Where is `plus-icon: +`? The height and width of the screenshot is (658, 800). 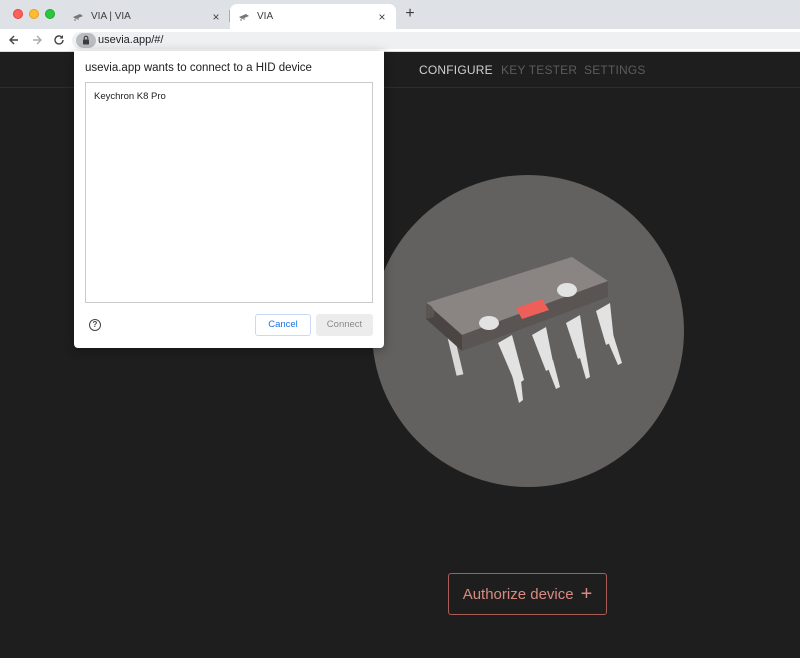
plus-icon: + is located at coordinates (586, 594).